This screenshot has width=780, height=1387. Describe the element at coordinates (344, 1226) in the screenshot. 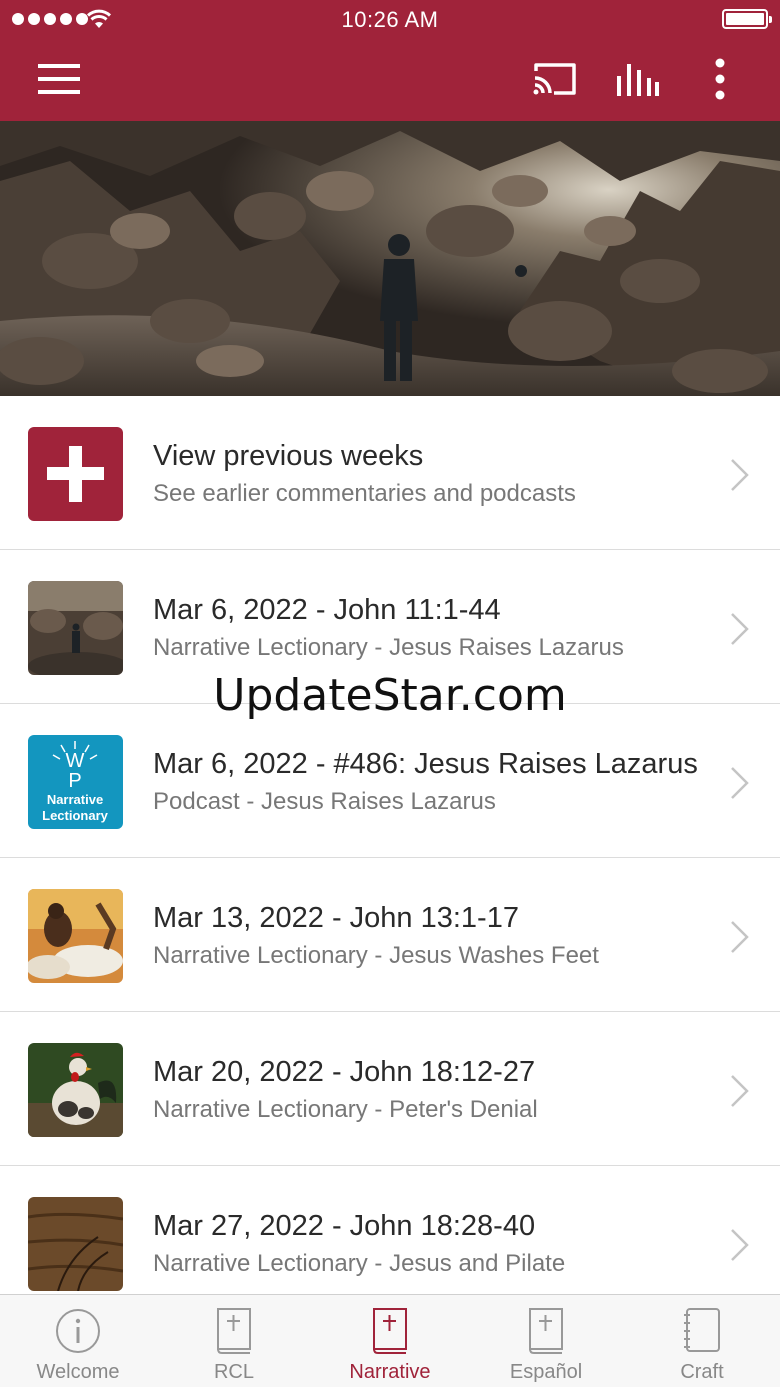

I see `list-item-title: Mar 27, 2022 - John 18:28-40` at that location.